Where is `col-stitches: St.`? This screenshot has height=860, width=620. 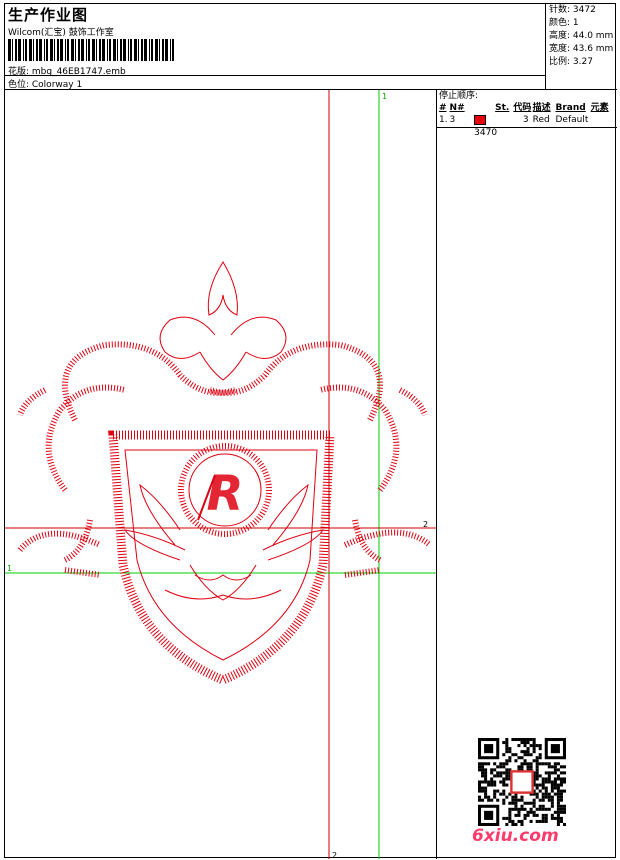 col-stitches: St. is located at coordinates (502, 108).